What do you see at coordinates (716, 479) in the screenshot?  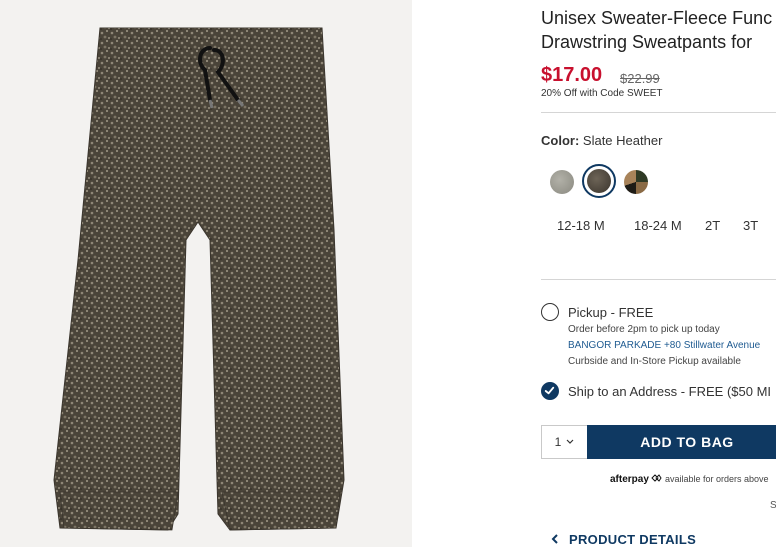 I see `afterpay-text: available for orders above` at bounding box center [716, 479].